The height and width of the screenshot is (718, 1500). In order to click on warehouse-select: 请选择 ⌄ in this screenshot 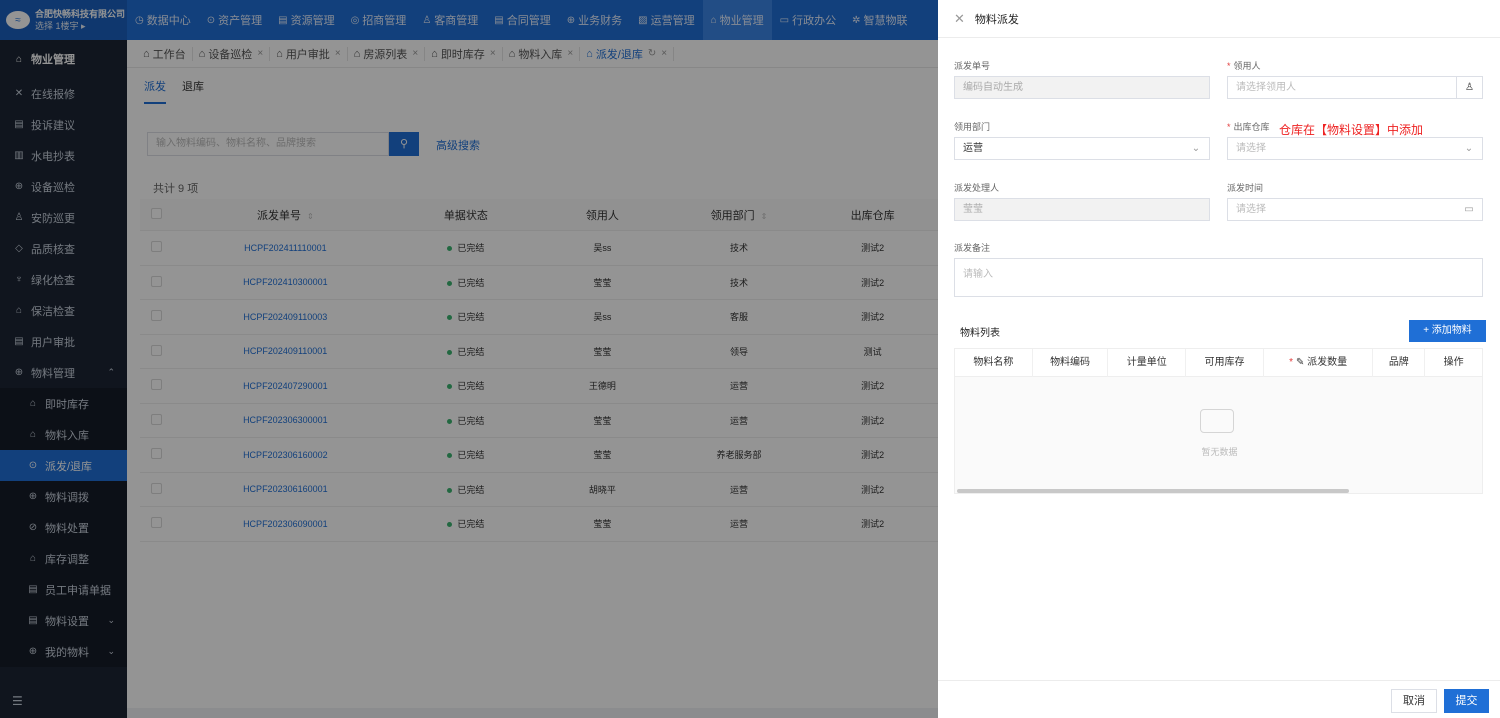, I will do `click(1355, 148)`.